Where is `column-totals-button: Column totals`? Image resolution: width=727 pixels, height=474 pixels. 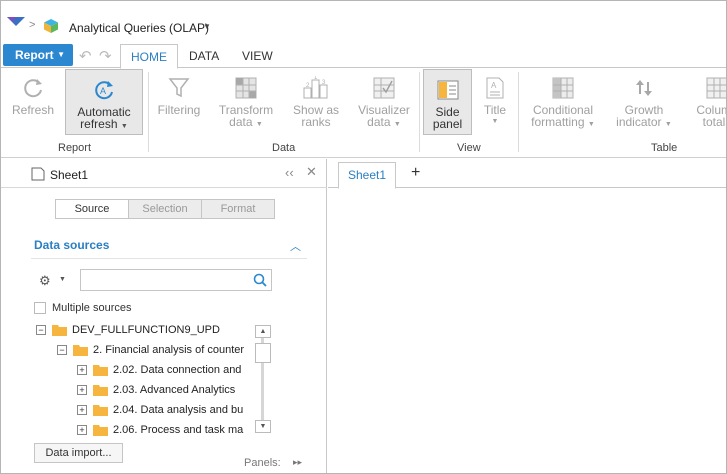
column-totals-button: Column totals is located at coordinates (706, 98).